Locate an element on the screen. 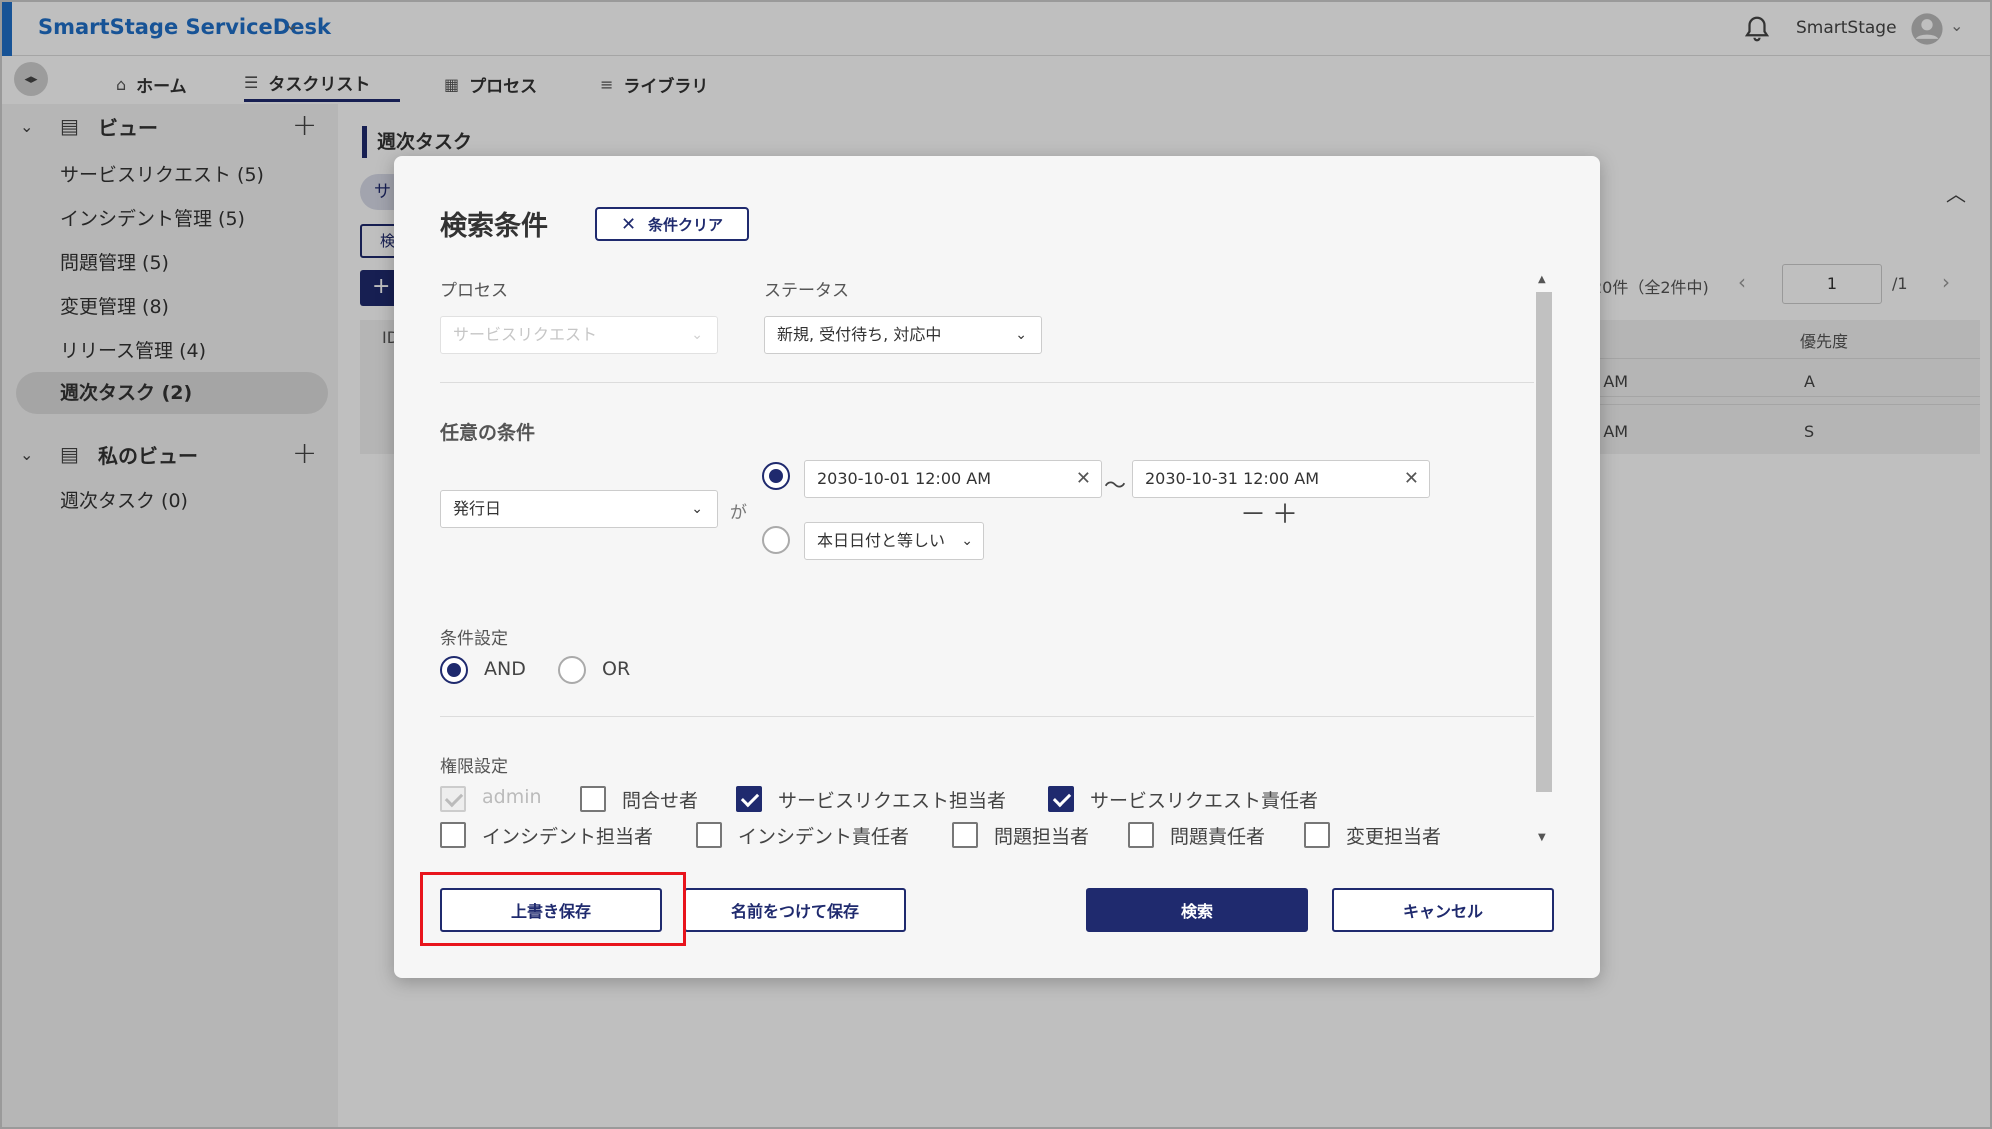 This screenshot has height=1129, width=1992. today-option-select: 本日日付と等しい ⌄ is located at coordinates (894, 541).